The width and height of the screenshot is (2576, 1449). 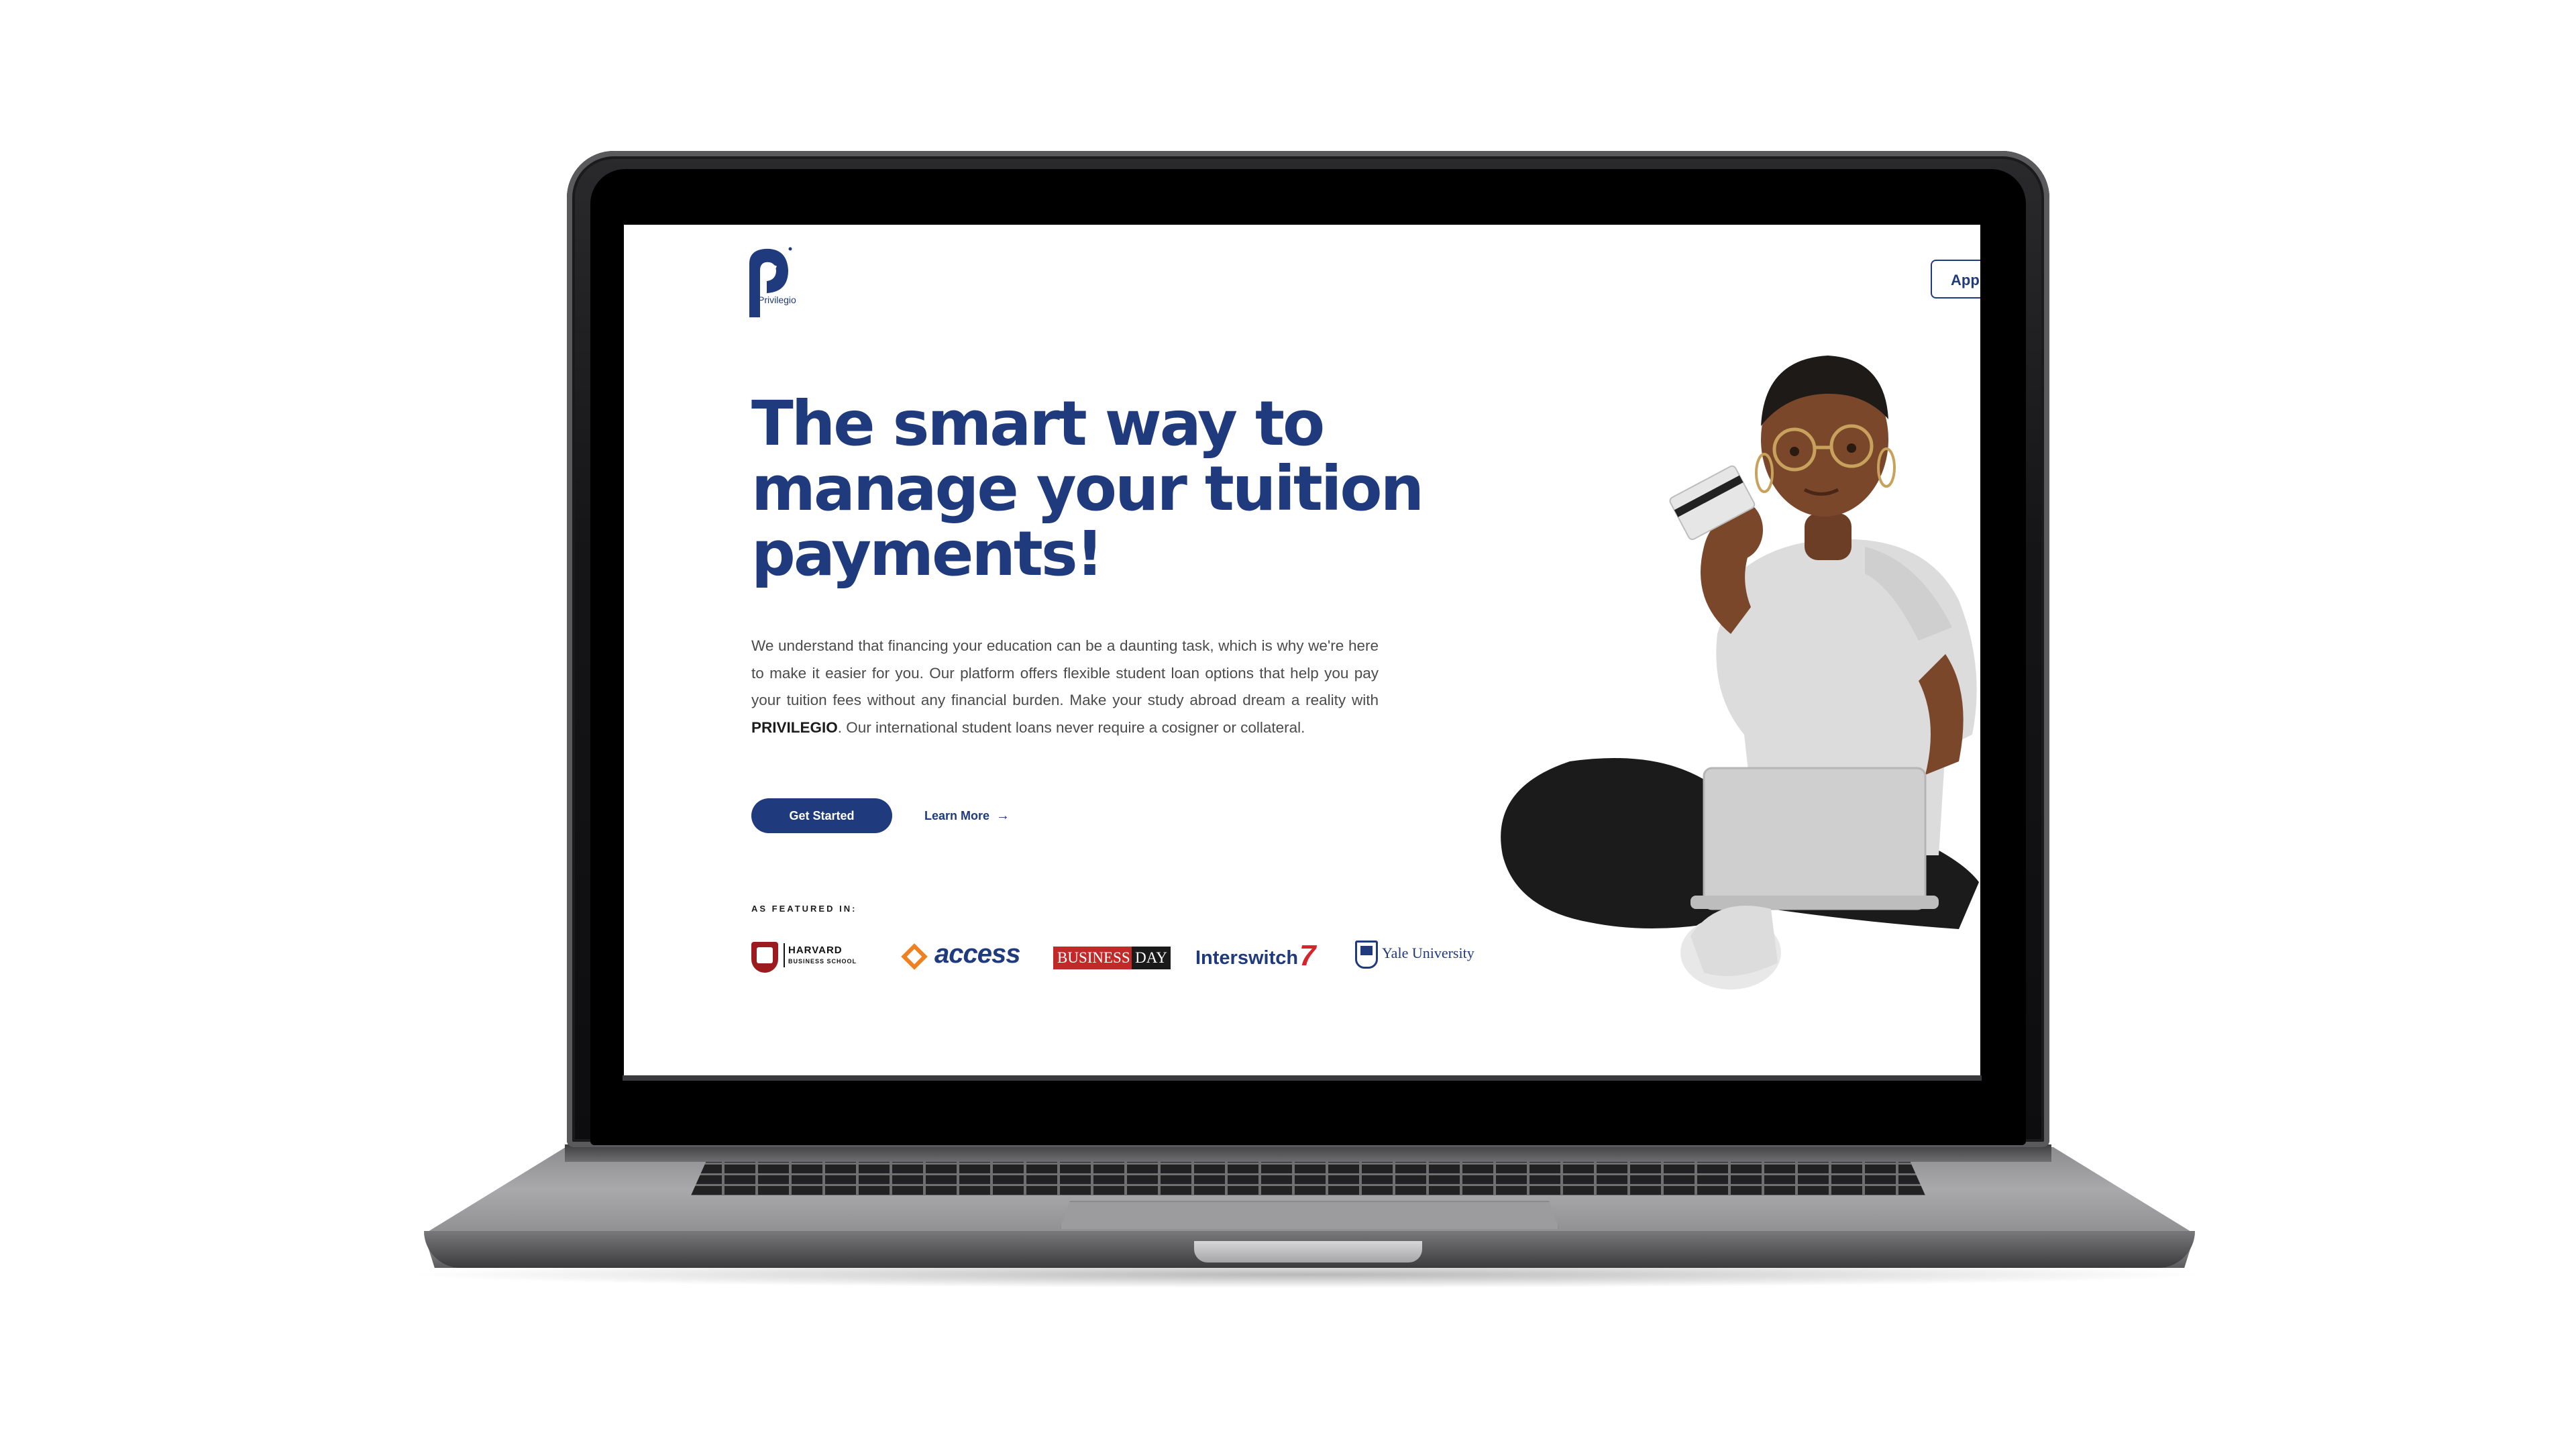 I want to click on laptop-lid-notch, so click(x=1308, y=1252).